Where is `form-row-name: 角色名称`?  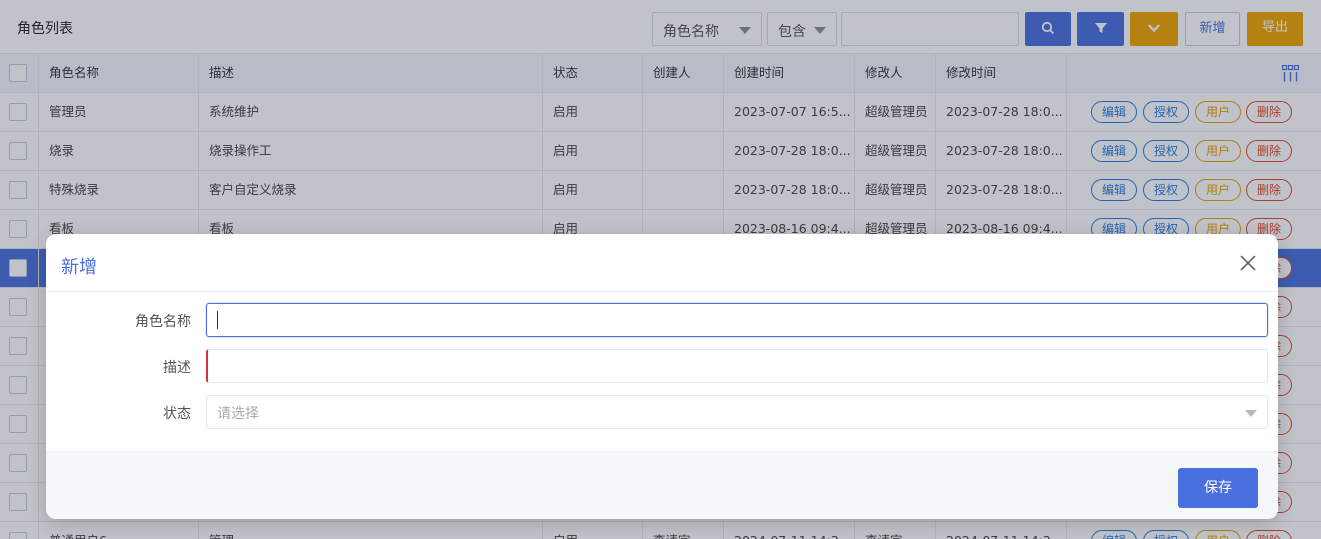
form-row-name: 角色名称 is located at coordinates (662, 320).